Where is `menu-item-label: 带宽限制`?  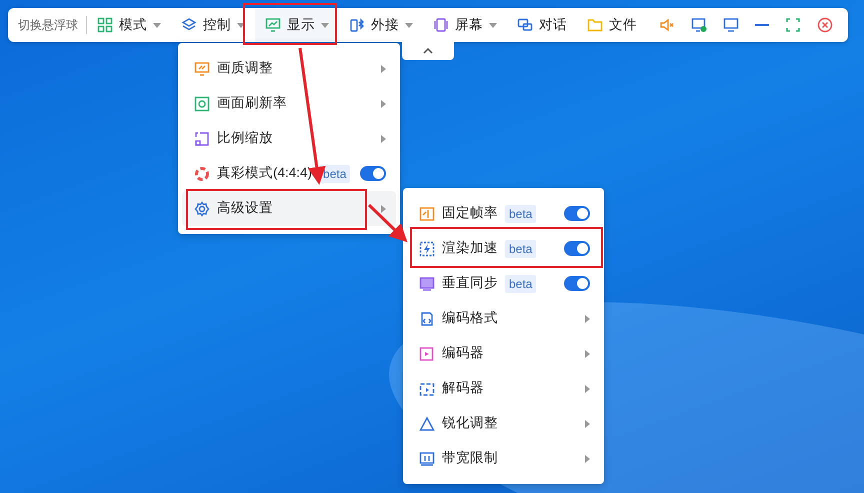
menu-item-label: 带宽限制 is located at coordinates (470, 458).